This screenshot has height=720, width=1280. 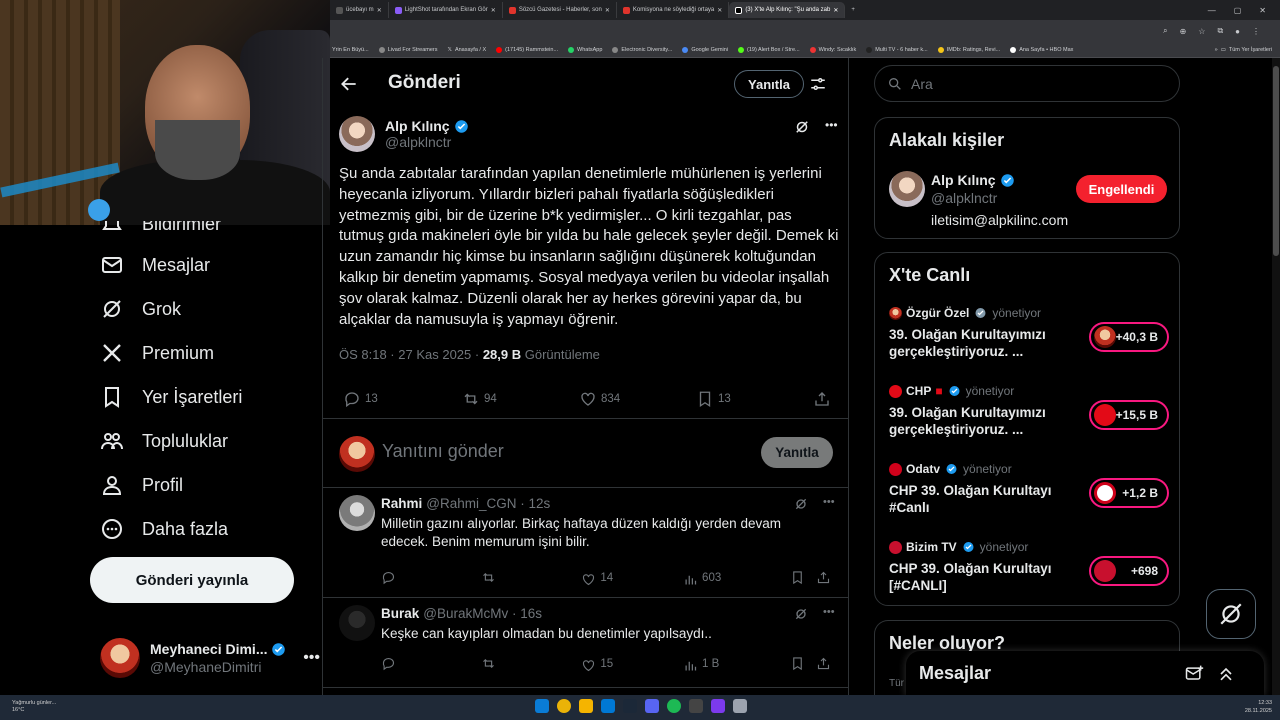 I want to click on star-icon: ☆, so click(x=1201, y=31).